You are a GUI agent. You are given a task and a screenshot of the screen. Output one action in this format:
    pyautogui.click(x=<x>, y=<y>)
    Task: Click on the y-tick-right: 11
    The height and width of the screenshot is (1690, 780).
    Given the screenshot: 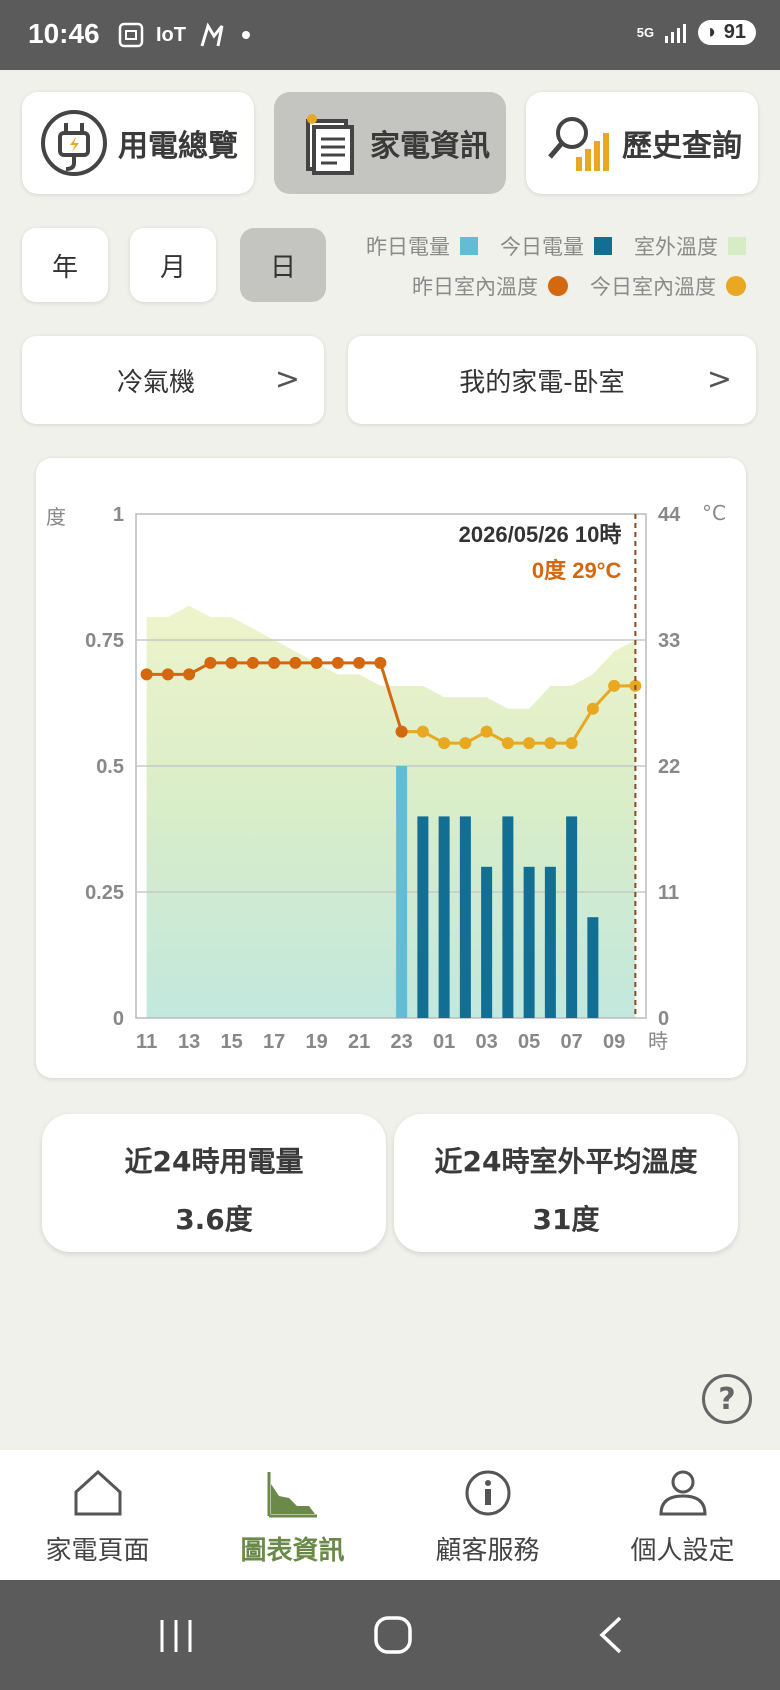 What is the action you would take?
    pyautogui.click(x=668, y=893)
    